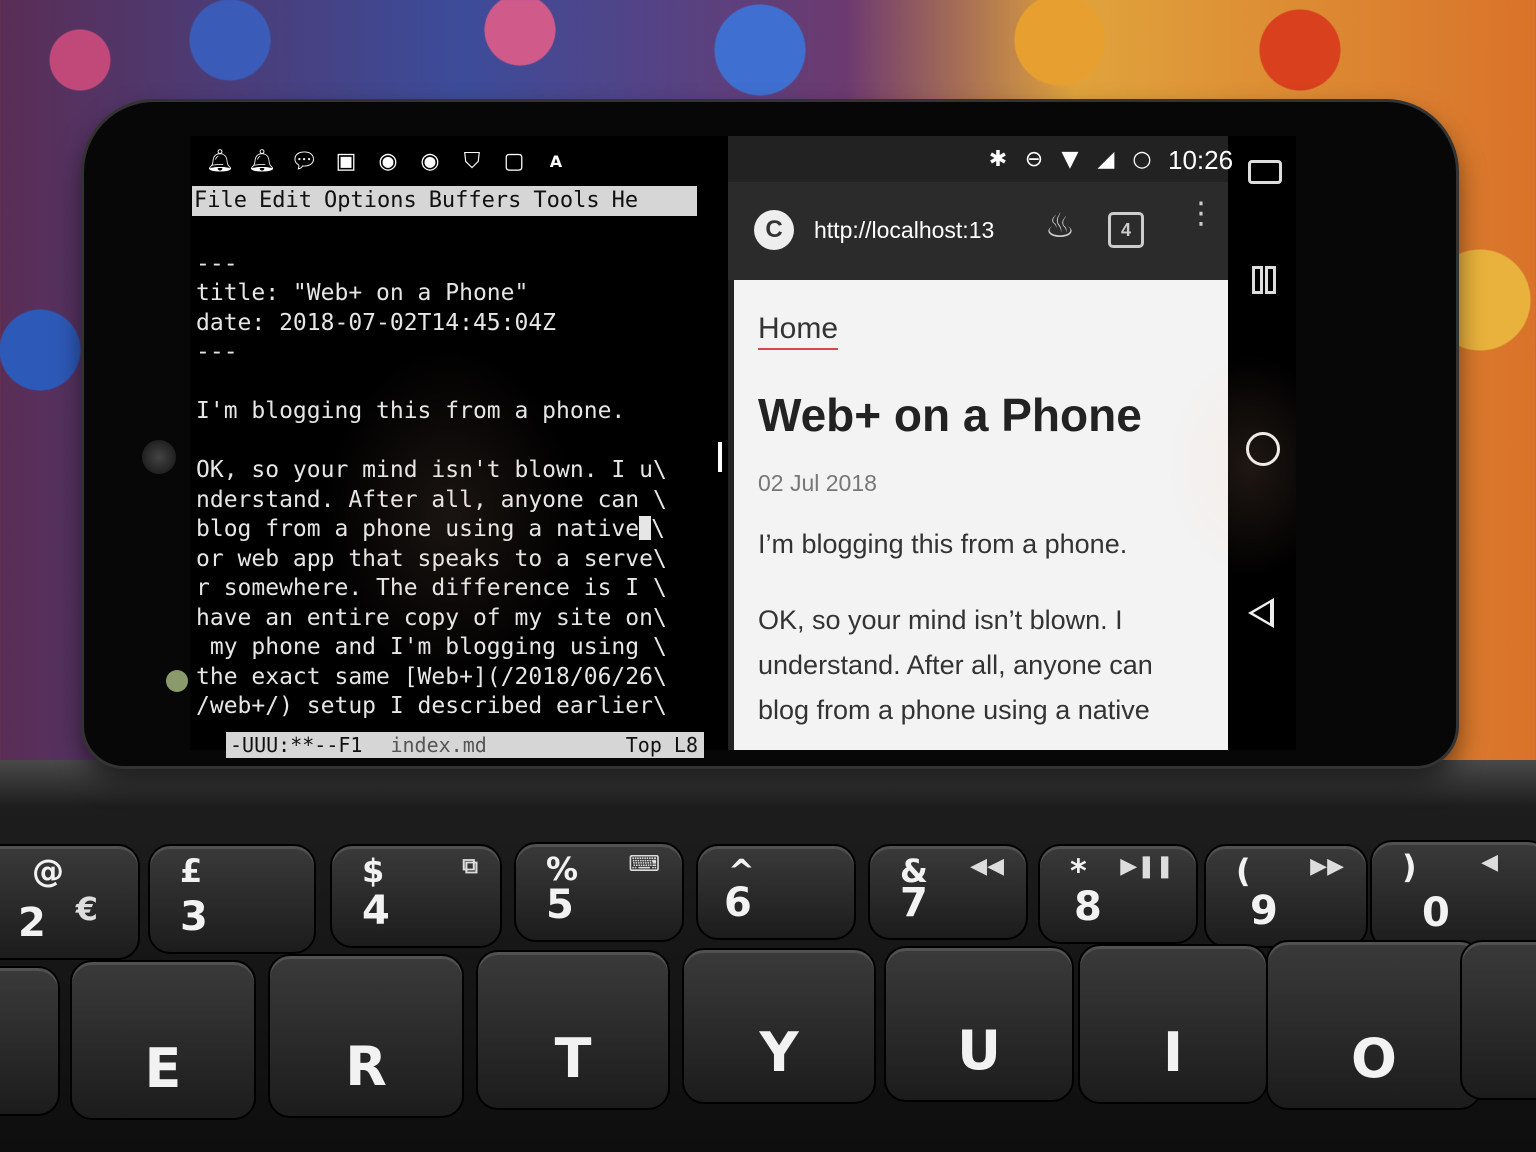  I want to click on post-paragraph-1: I’m blogging this from a phone., so click(943, 544).